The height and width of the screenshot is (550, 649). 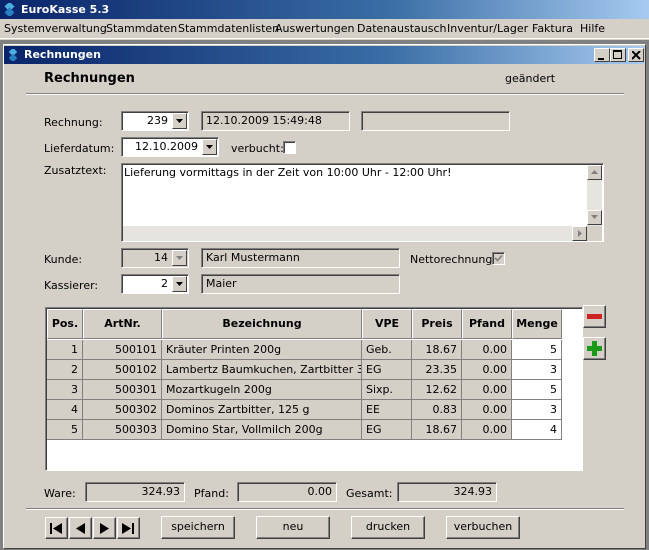 What do you see at coordinates (293, 527) in the screenshot?
I see `neu-button: neu` at bounding box center [293, 527].